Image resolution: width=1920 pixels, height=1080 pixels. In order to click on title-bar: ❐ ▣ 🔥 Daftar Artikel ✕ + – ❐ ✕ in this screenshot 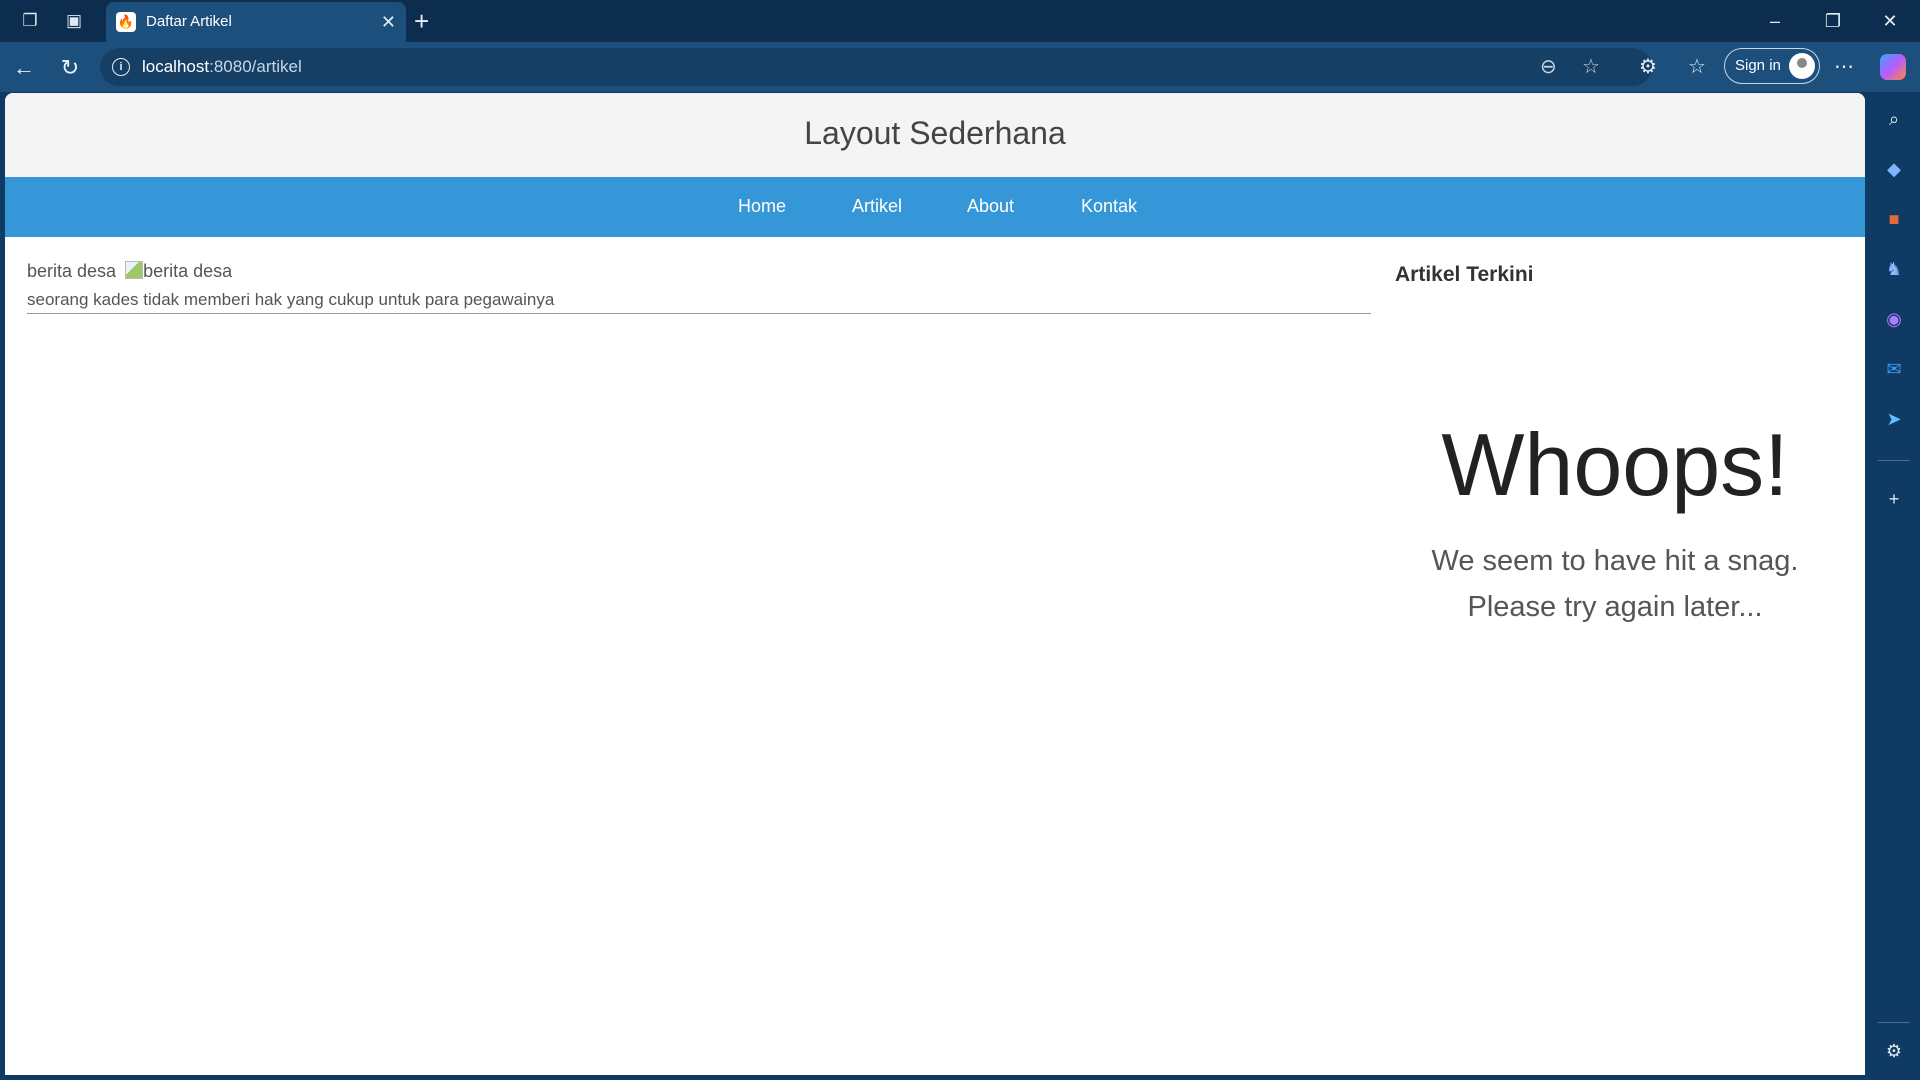, I will do `click(960, 21)`.